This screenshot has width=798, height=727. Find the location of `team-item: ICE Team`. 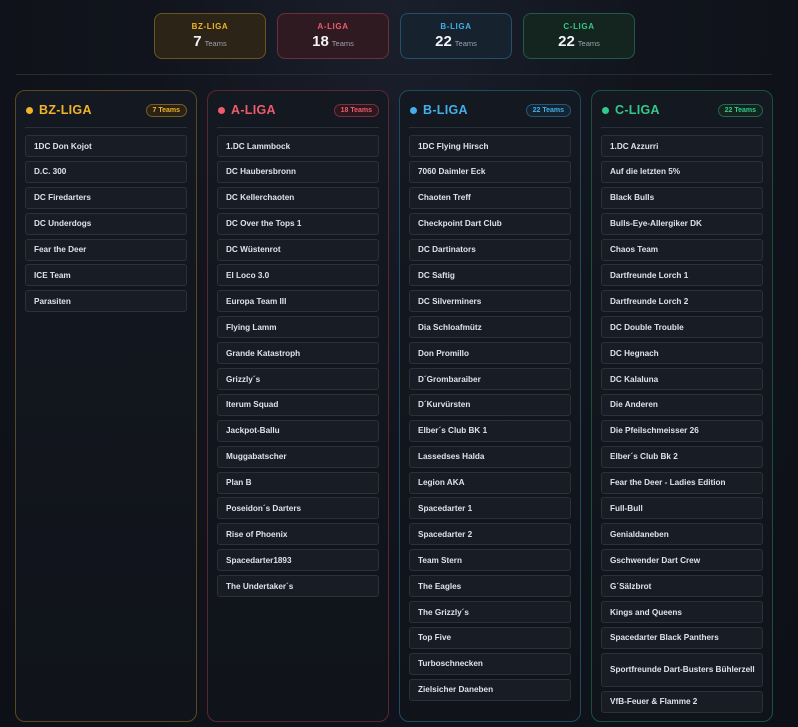

team-item: ICE Team is located at coordinates (106, 275).